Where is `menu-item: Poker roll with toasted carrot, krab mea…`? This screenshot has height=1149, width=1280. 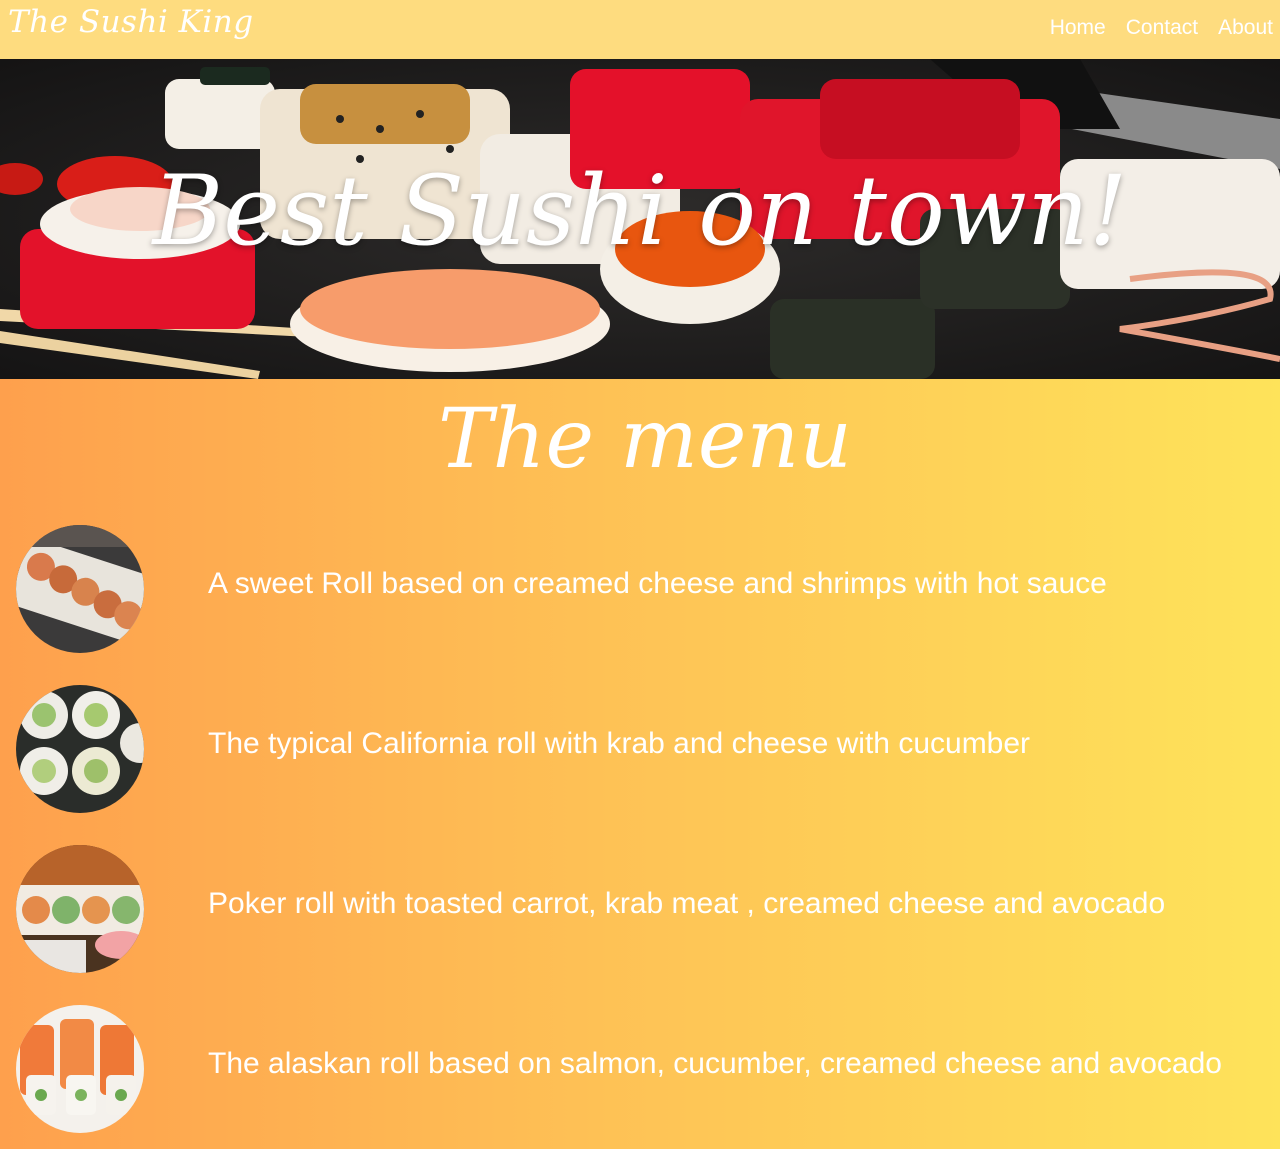 menu-item: Poker roll with toasted carrot, krab mea… is located at coordinates (640, 909).